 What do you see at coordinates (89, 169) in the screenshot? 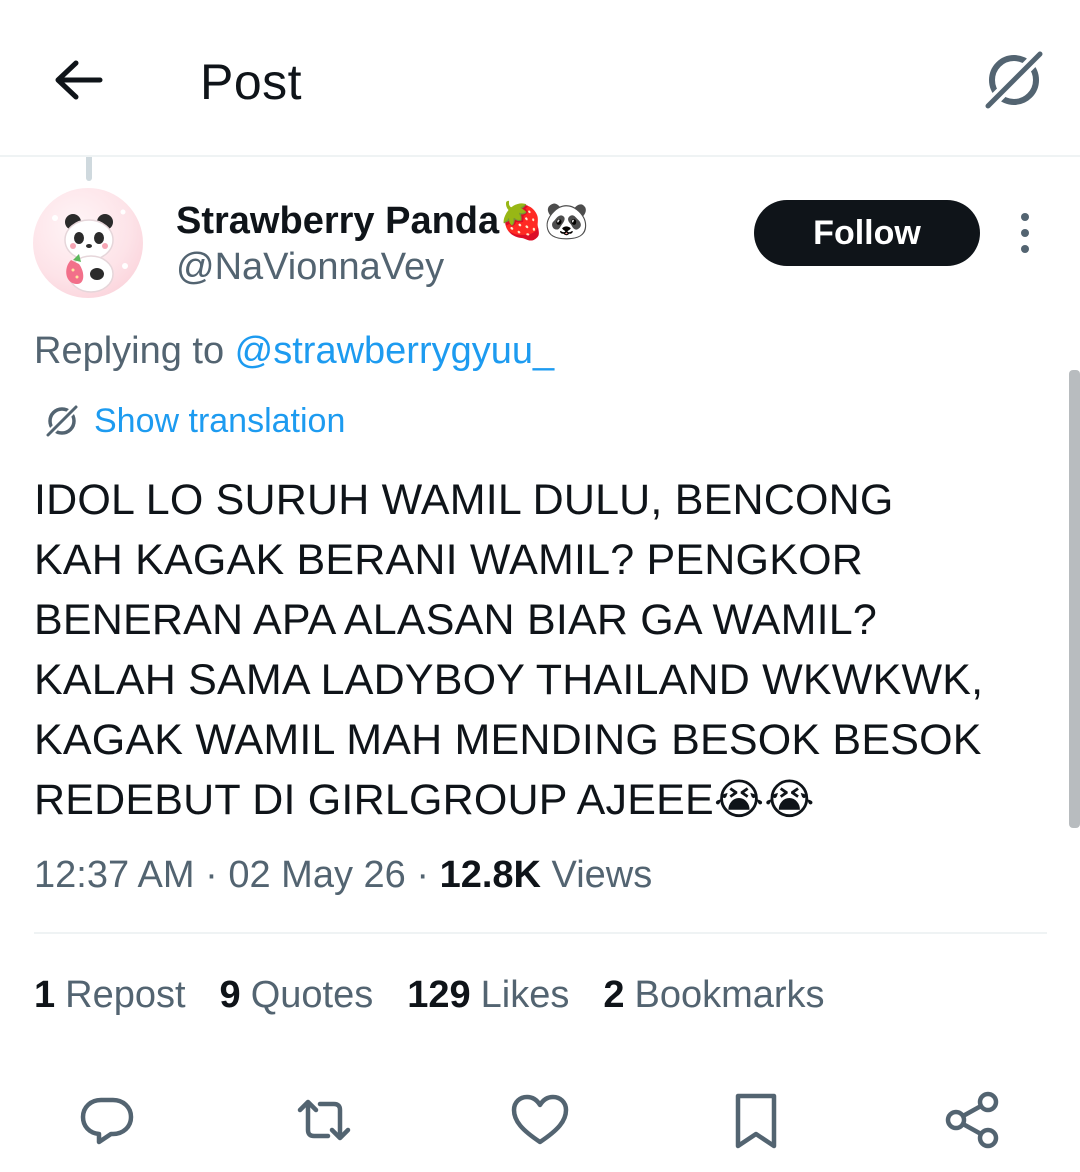
I see `thread-connector` at bounding box center [89, 169].